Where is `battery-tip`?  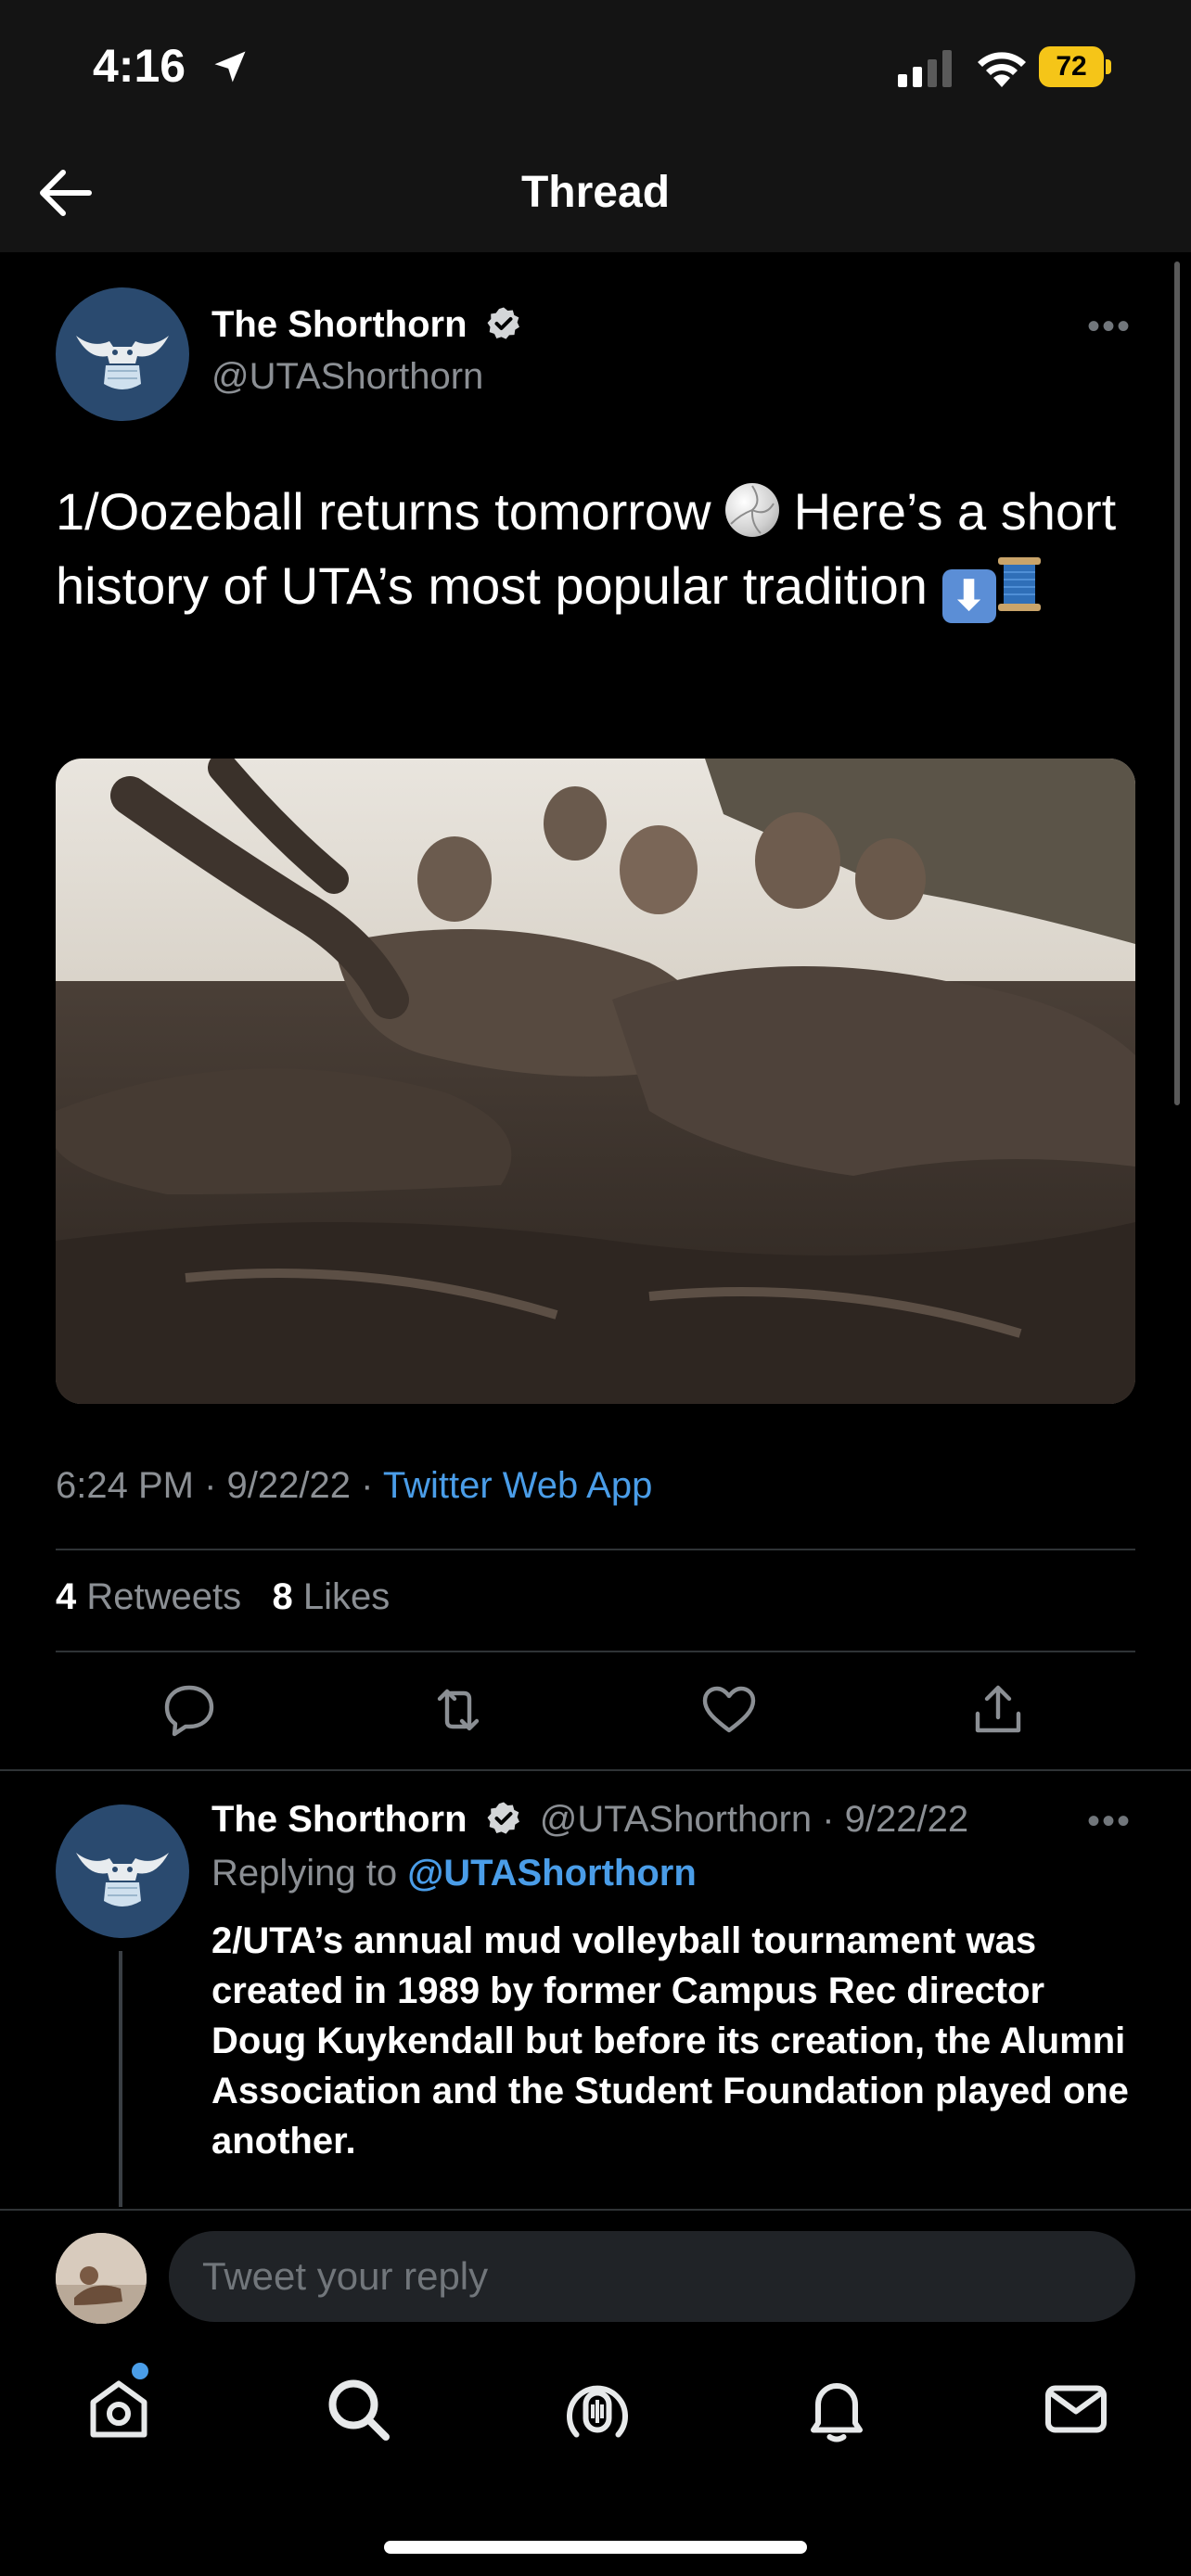
battery-tip is located at coordinates (1108, 66).